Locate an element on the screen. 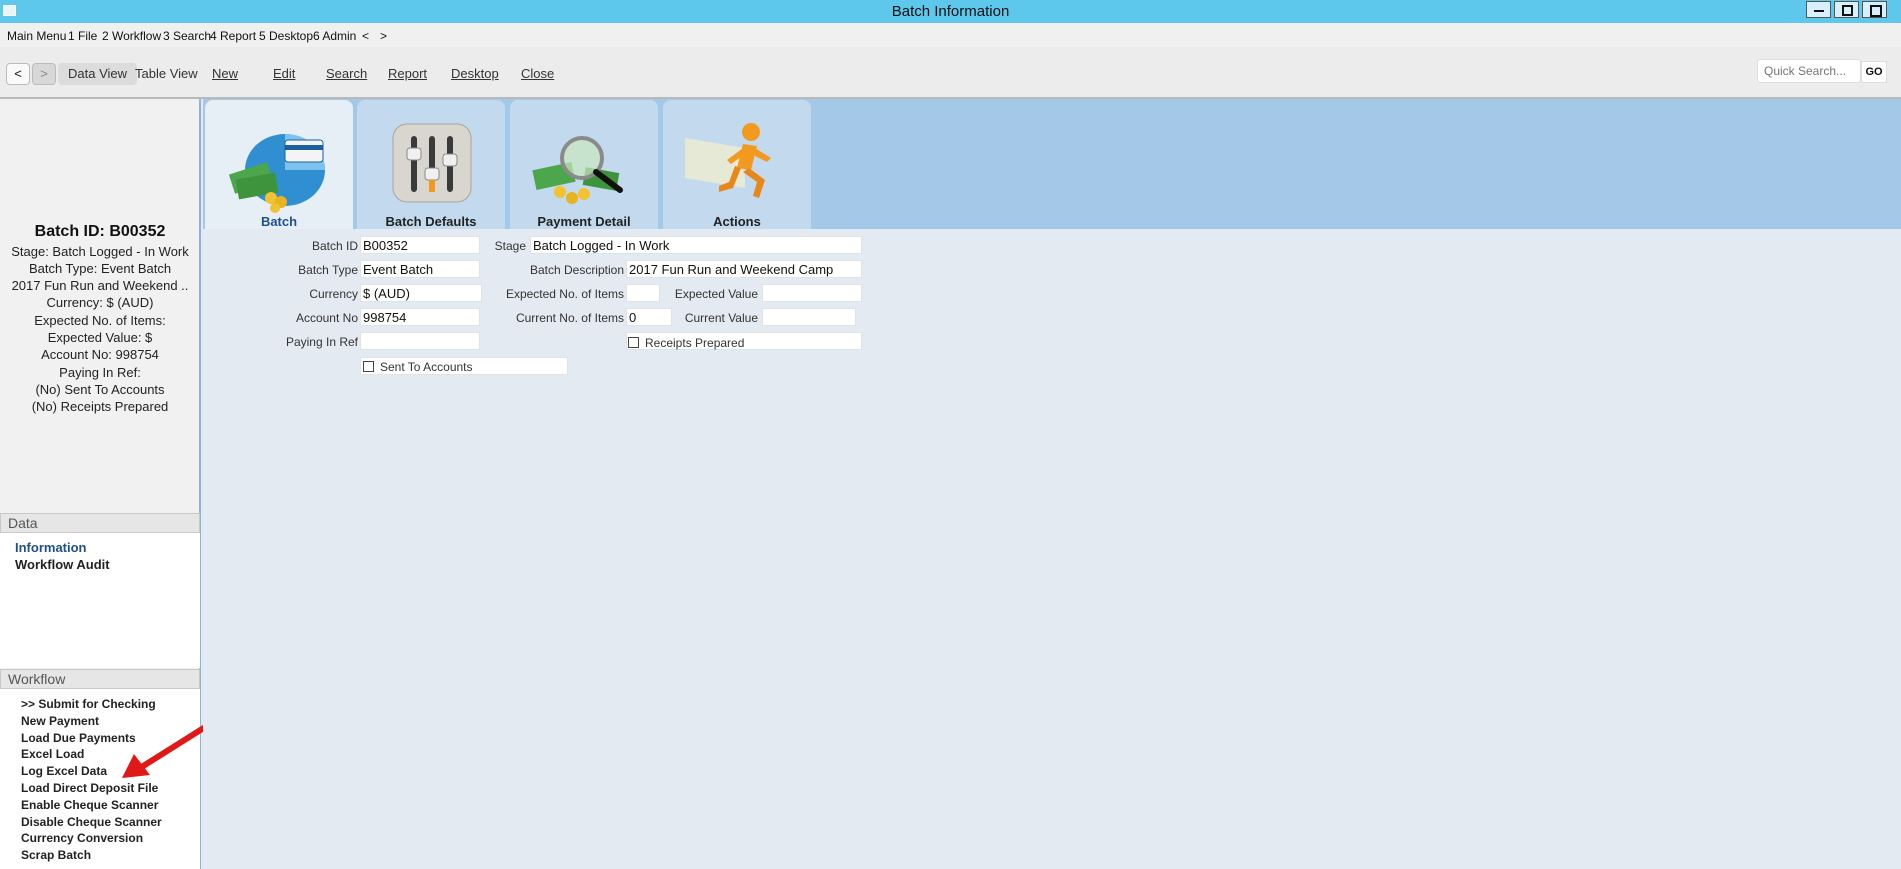  edit-button: Edit is located at coordinates (284, 74).